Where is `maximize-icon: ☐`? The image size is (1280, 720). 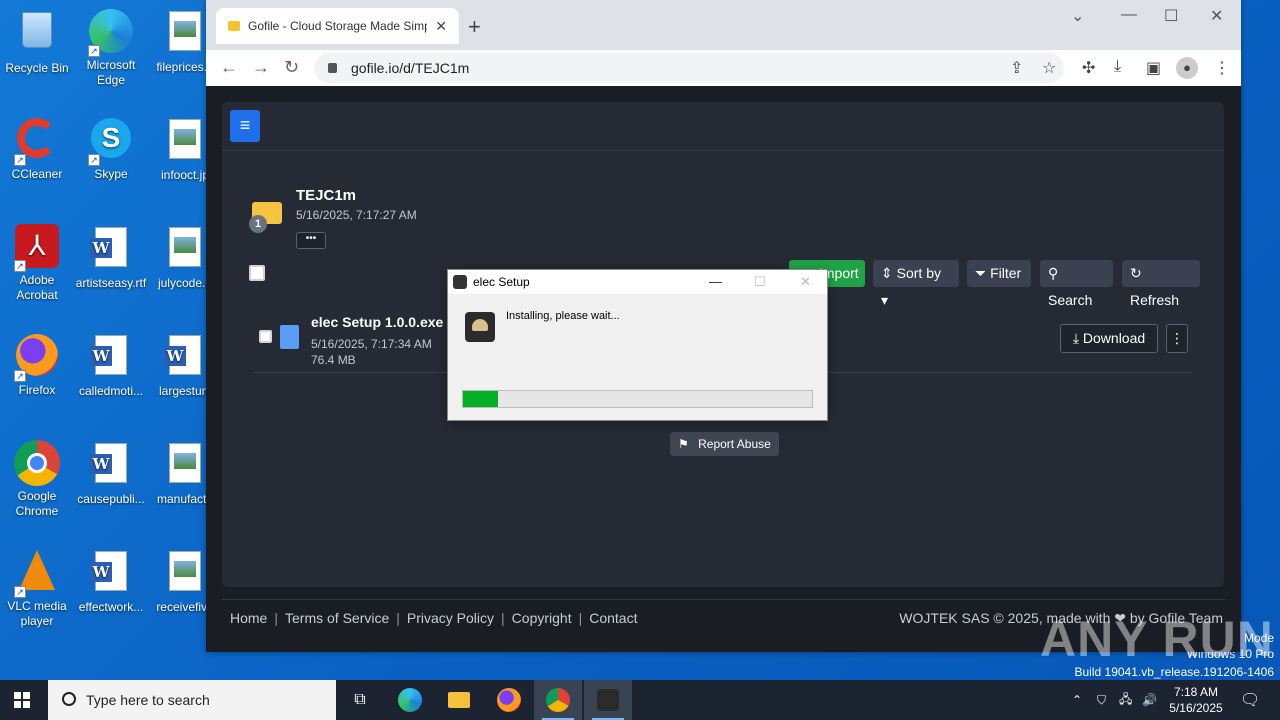
maximize-icon: ☐ is located at coordinates (1171, 16).